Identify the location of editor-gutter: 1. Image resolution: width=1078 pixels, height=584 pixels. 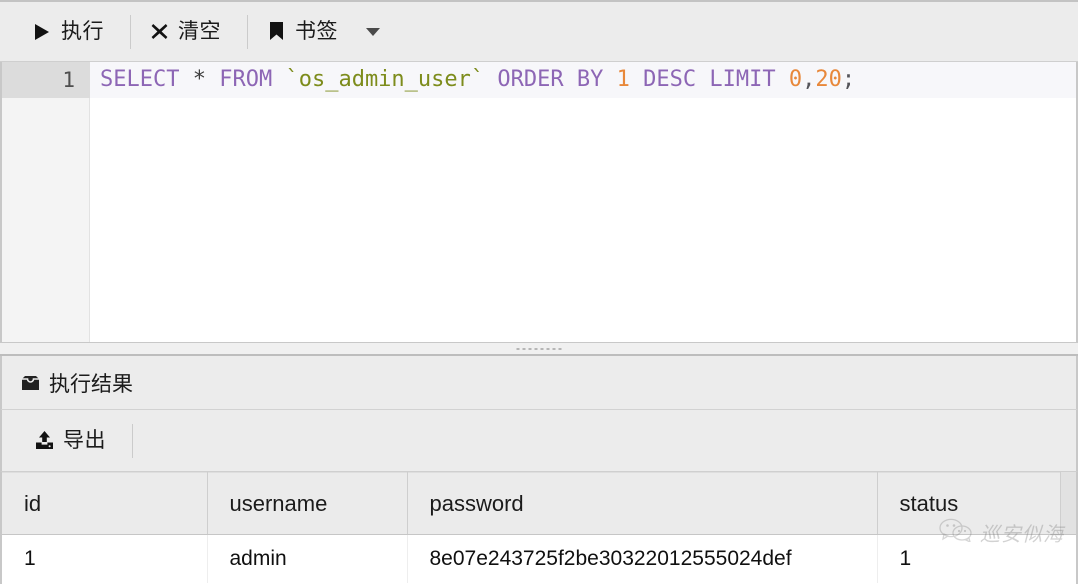
(46, 202).